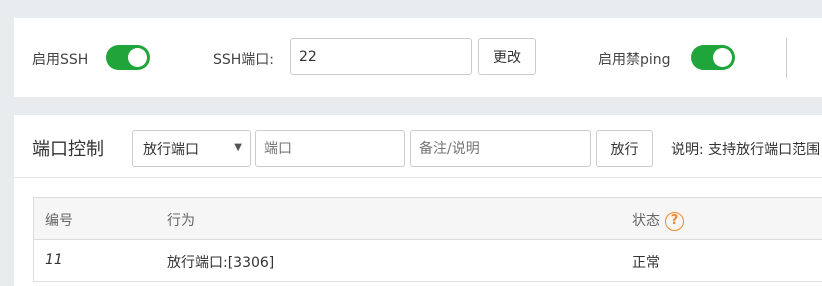 This screenshot has height=286, width=822. What do you see at coordinates (221, 263) in the screenshot?
I see `row-action: 放行端口:[3306]` at bounding box center [221, 263].